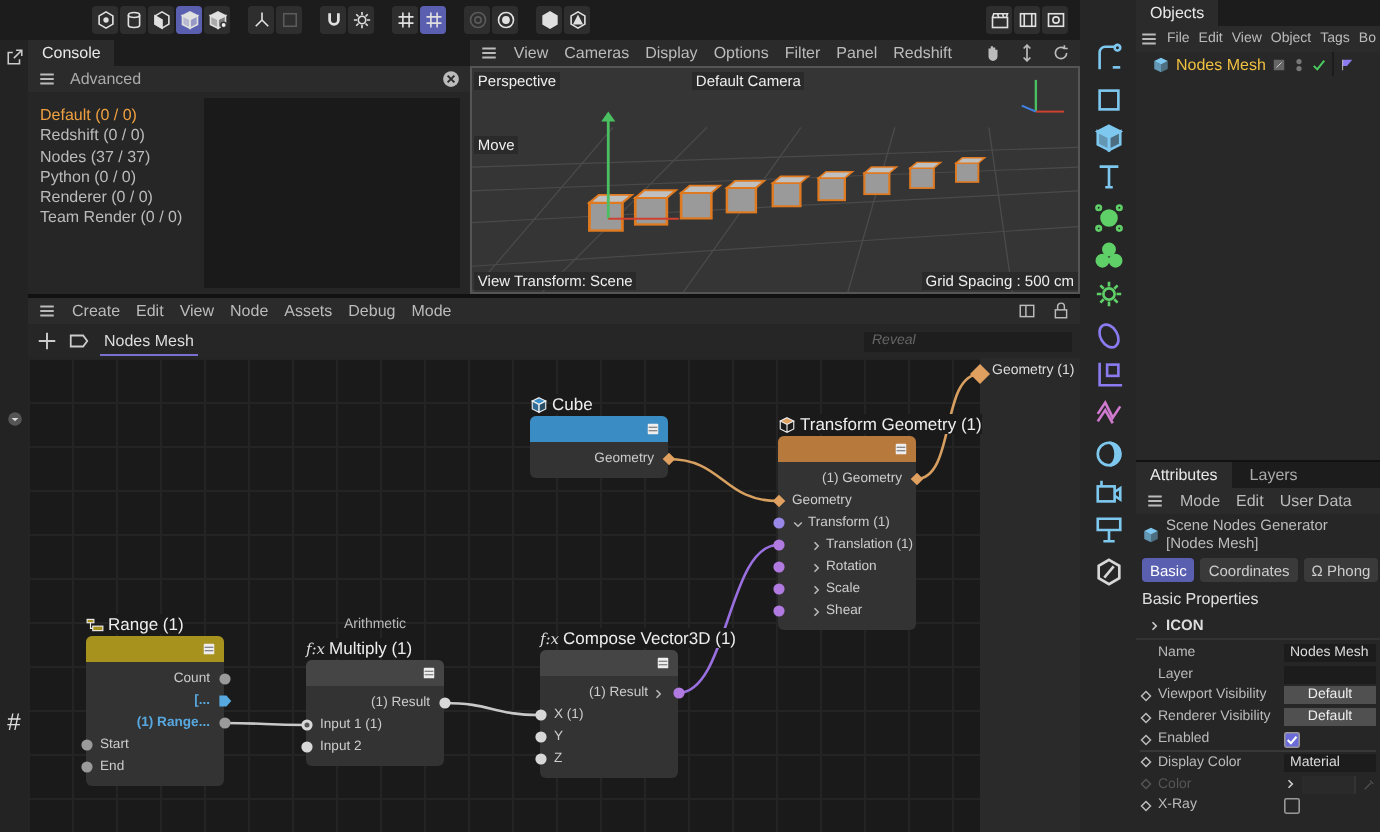 The height and width of the screenshot is (832, 1380). What do you see at coordinates (1108, 412) in the screenshot?
I see `zigzag-icon` at bounding box center [1108, 412].